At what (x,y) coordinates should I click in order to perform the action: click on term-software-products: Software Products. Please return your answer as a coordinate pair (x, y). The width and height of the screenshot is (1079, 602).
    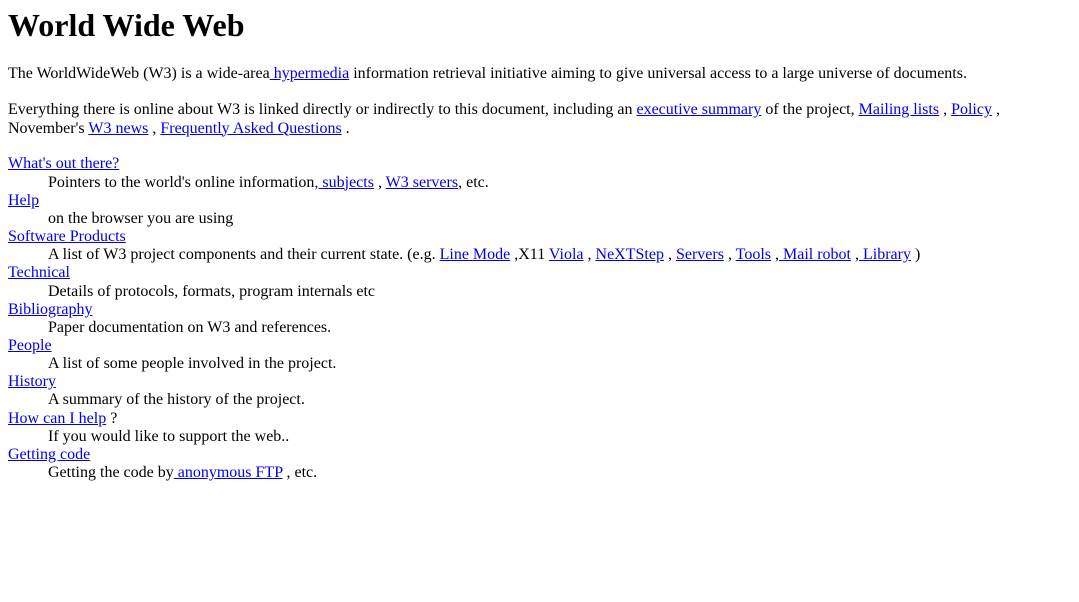
    Looking at the image, I should click on (539, 237).